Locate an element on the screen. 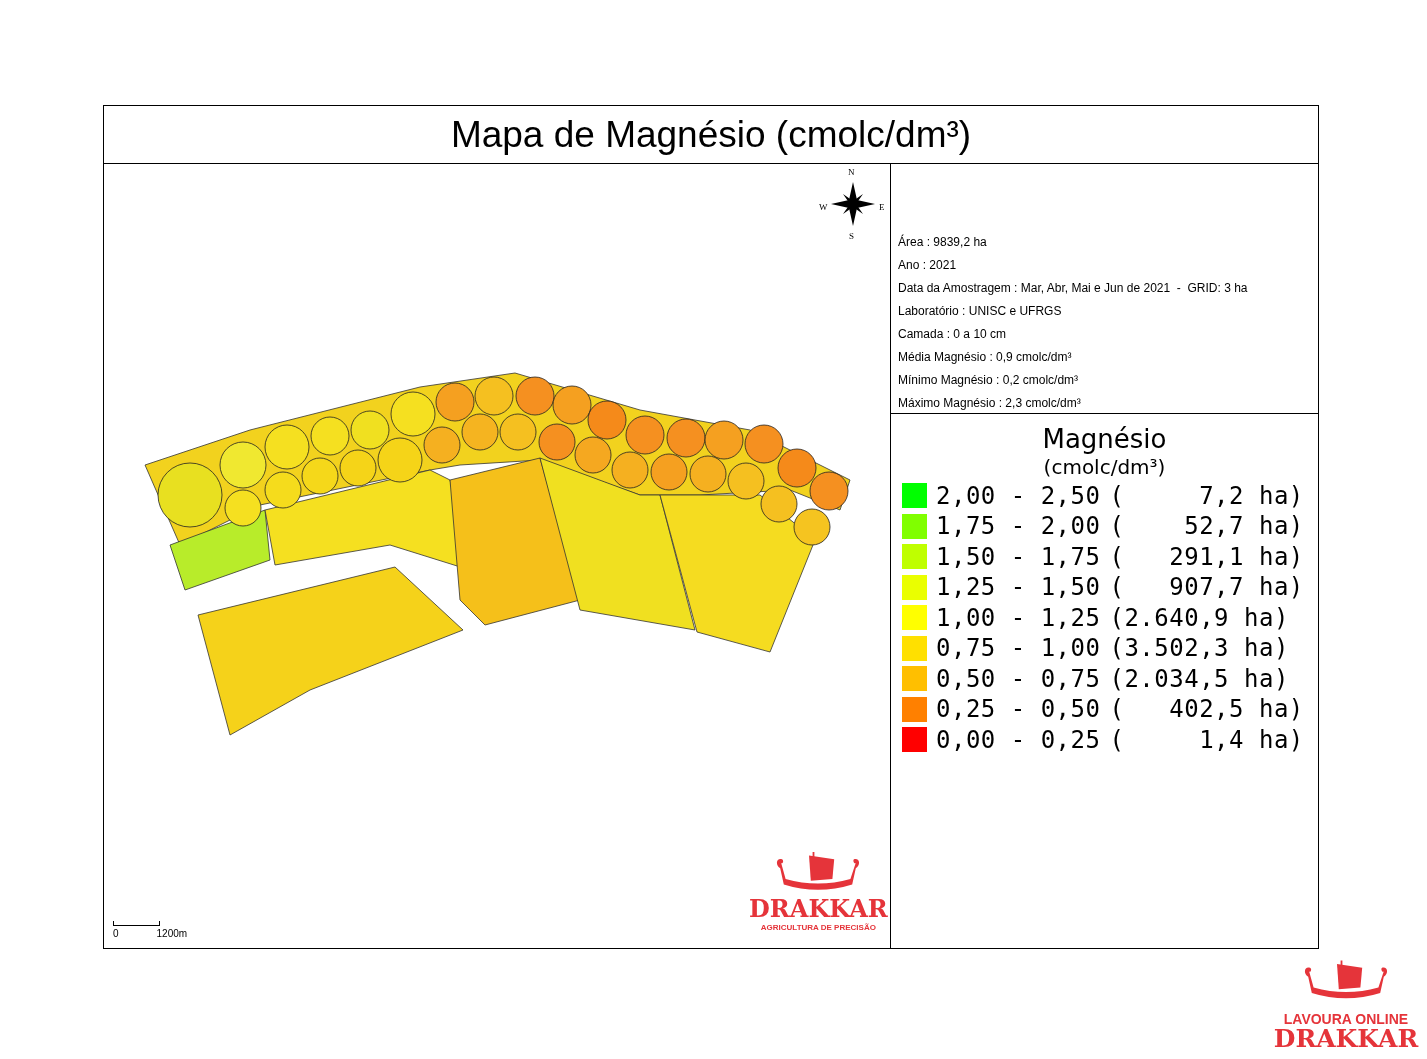  legend-range: 1,50 - 1,75 is located at coordinates (1018, 556).